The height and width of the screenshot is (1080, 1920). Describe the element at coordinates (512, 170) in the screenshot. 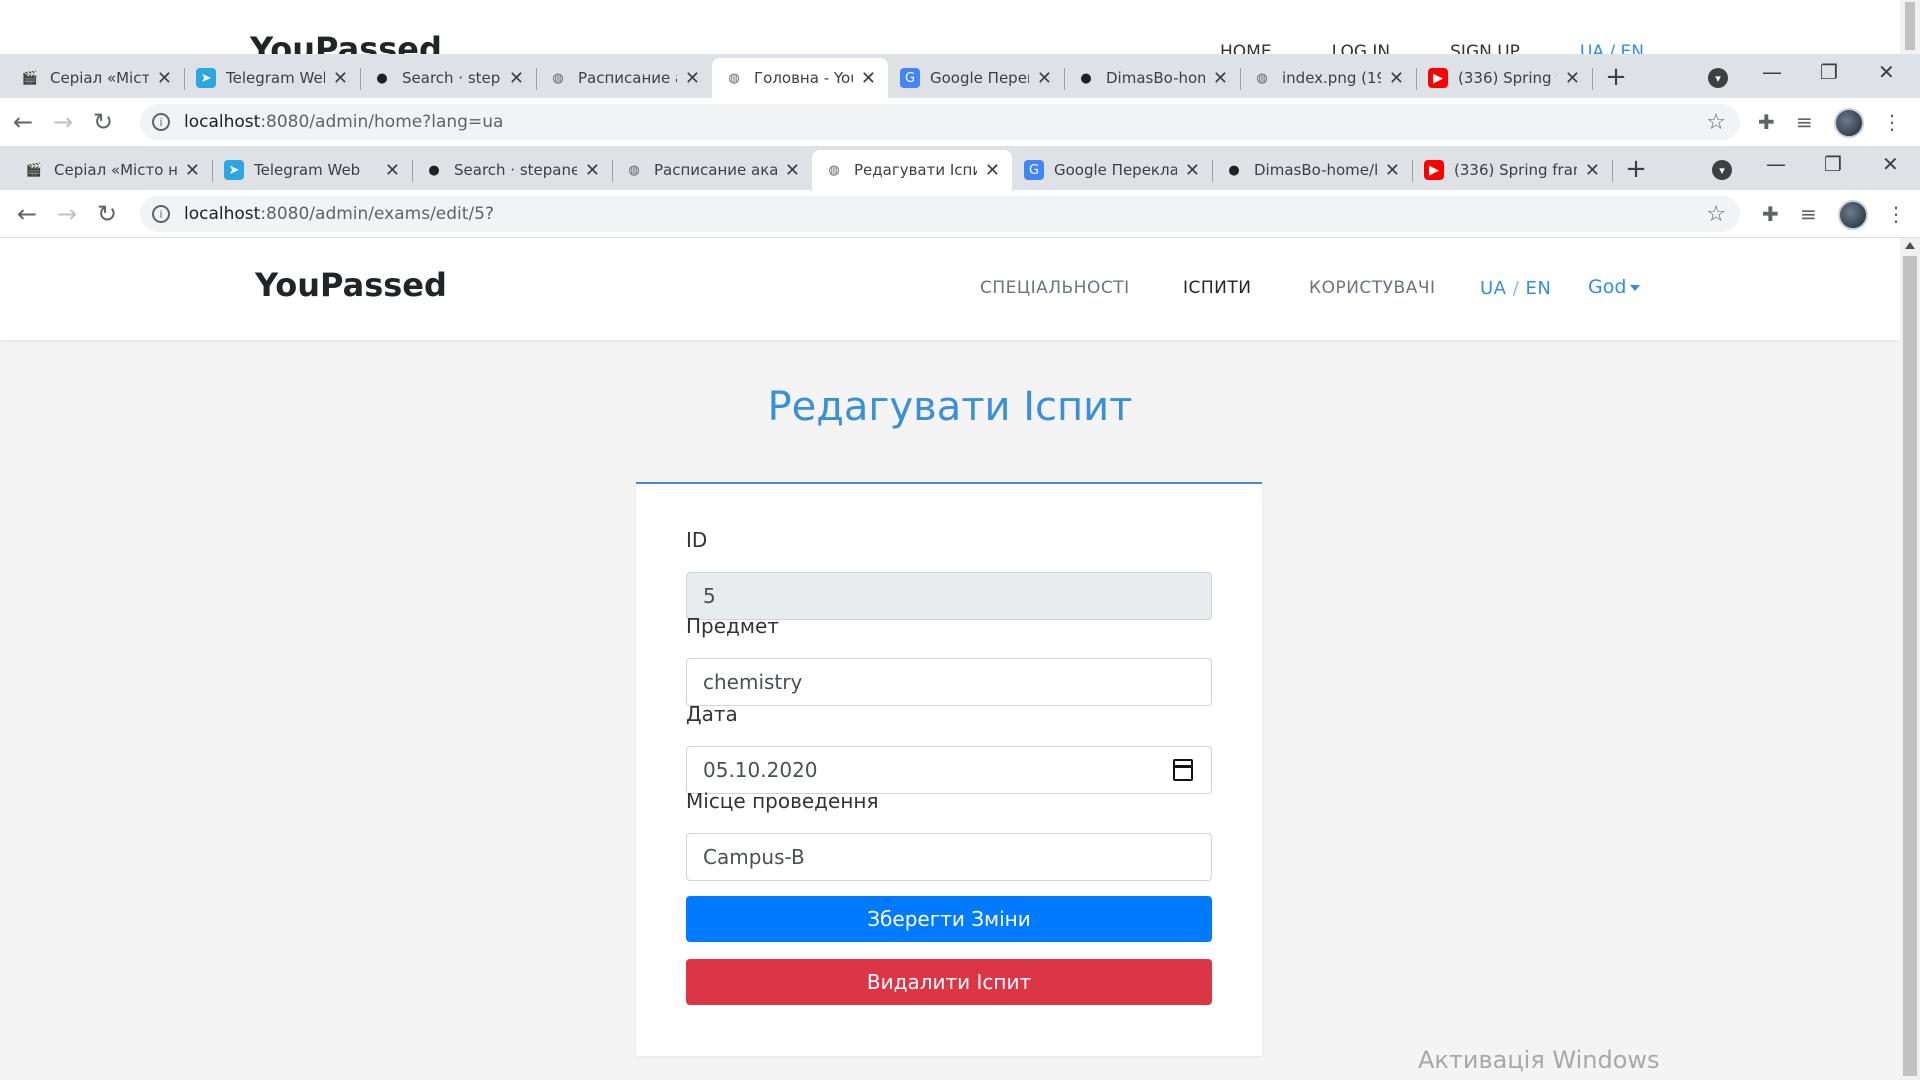

I see `tab-2: ● Search · stepanet ✕` at that location.